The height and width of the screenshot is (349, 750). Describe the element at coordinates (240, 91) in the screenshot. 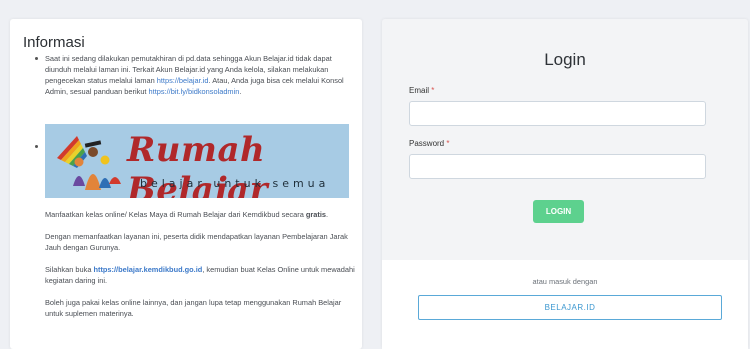

I see `notice-text-3: .` at that location.